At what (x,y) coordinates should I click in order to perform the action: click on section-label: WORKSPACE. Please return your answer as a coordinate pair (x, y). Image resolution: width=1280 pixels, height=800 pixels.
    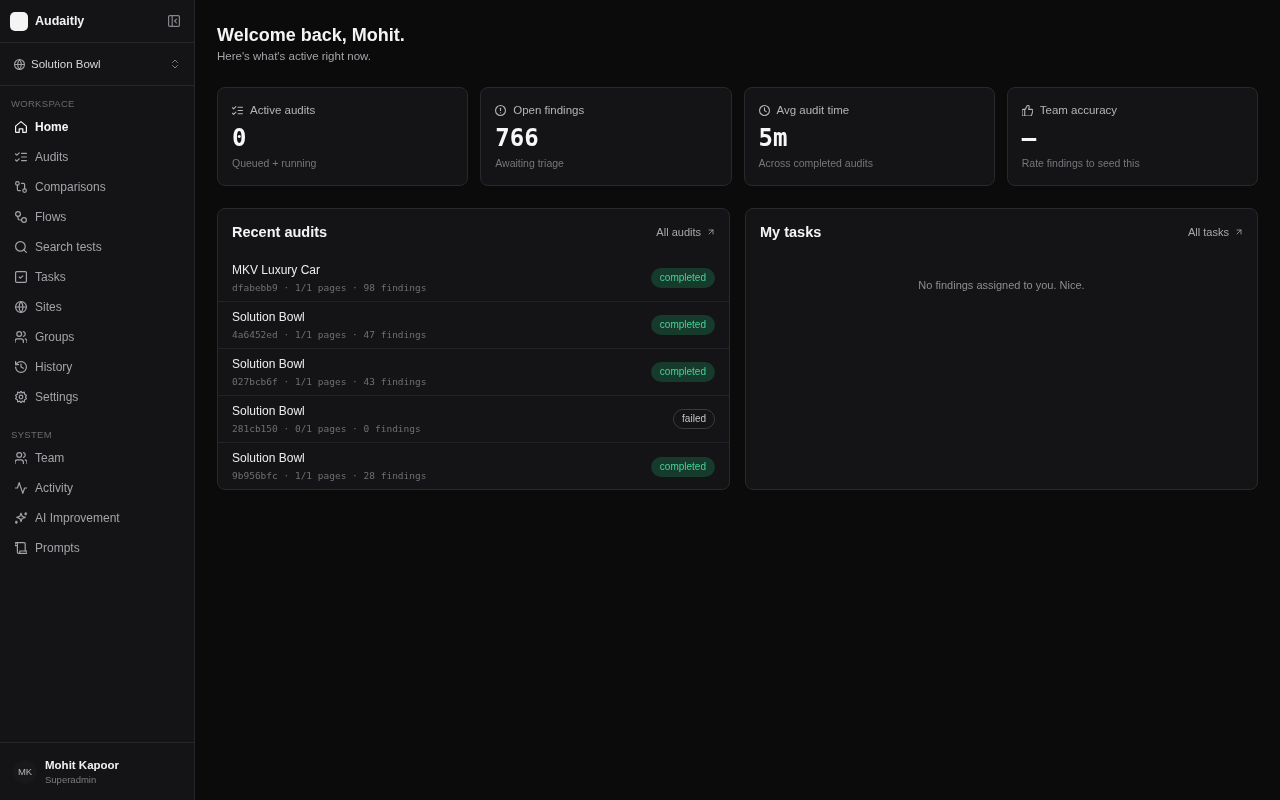
    Looking at the image, I should click on (43, 104).